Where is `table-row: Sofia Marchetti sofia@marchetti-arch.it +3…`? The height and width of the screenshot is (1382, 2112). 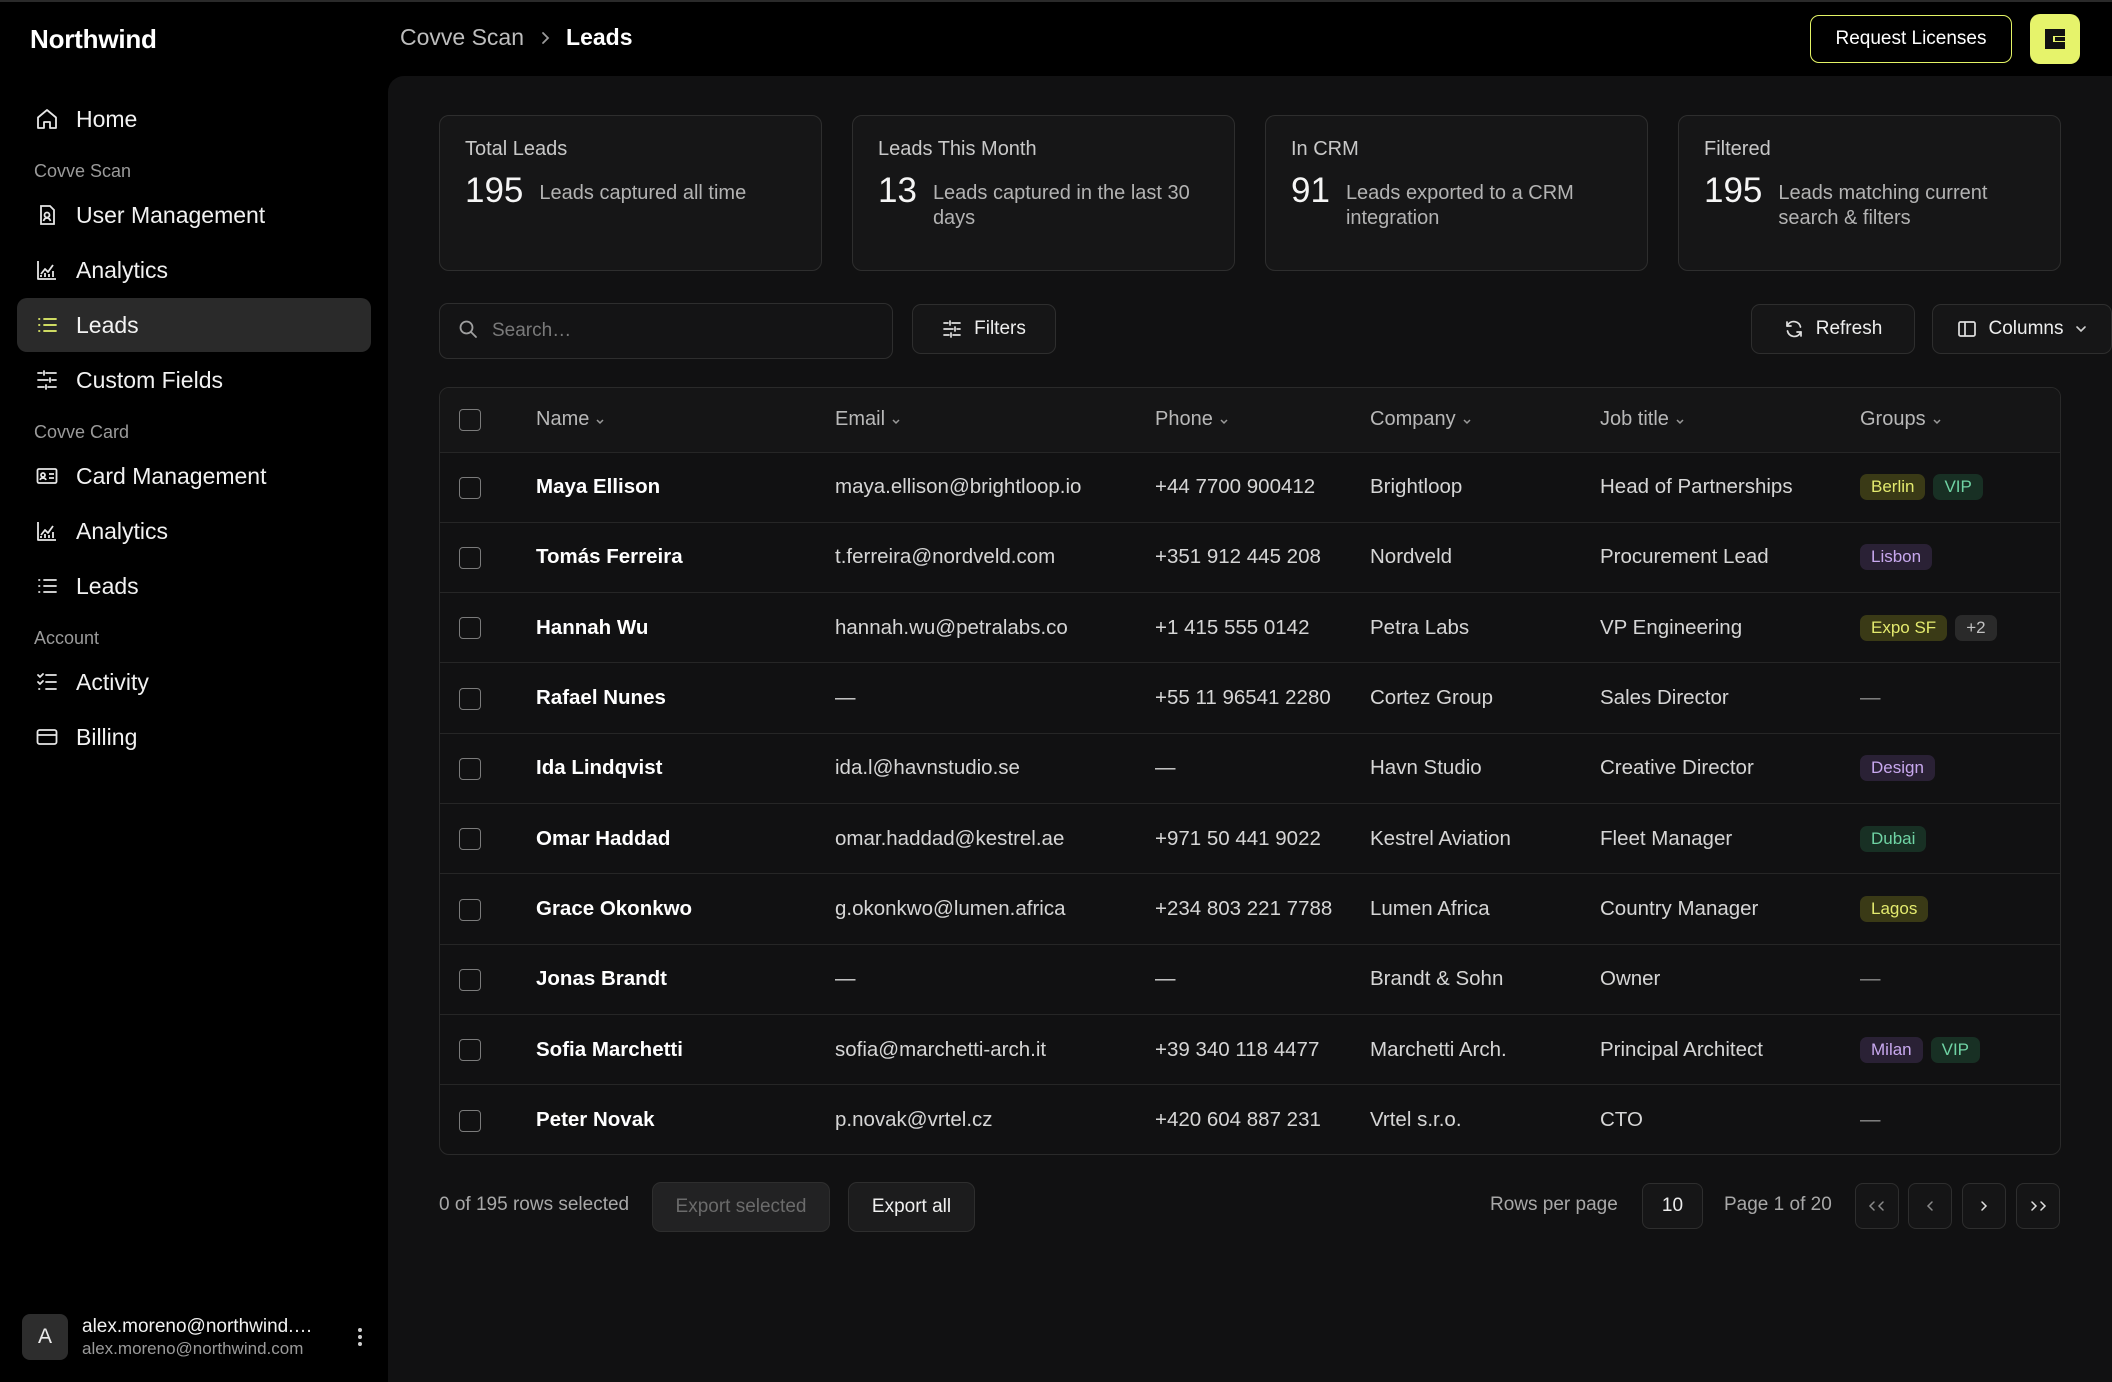 table-row: Sofia Marchetti sofia@marchetti-arch.it +3… is located at coordinates (1250, 1049).